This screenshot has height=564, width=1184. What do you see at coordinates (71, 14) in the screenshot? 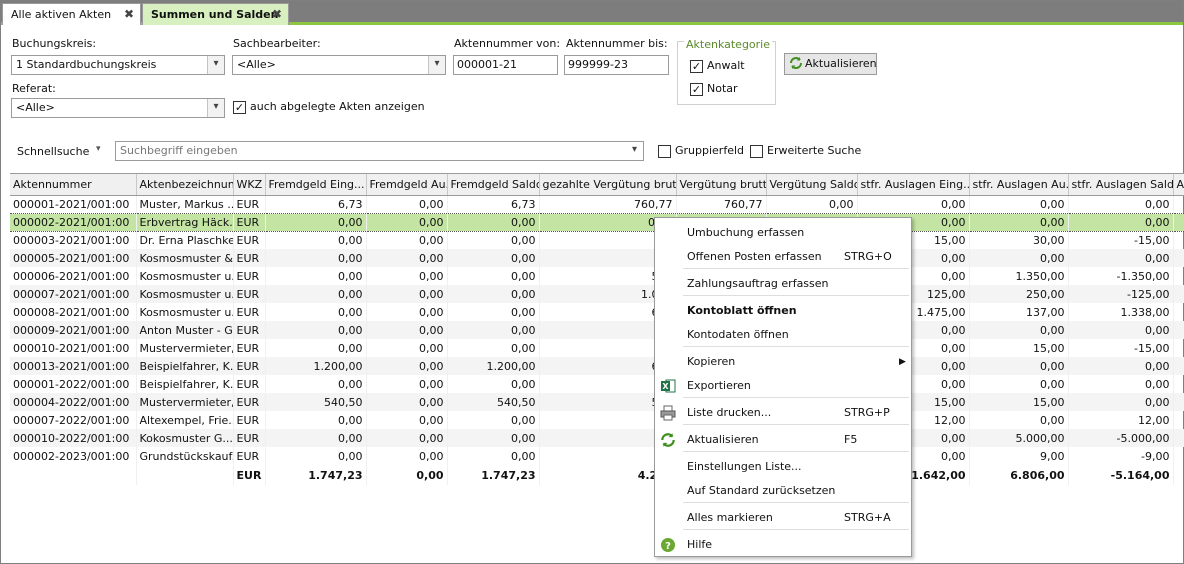
I see `tab-alle-aktiven-akten: Alle aktiven Akten ✖` at bounding box center [71, 14].